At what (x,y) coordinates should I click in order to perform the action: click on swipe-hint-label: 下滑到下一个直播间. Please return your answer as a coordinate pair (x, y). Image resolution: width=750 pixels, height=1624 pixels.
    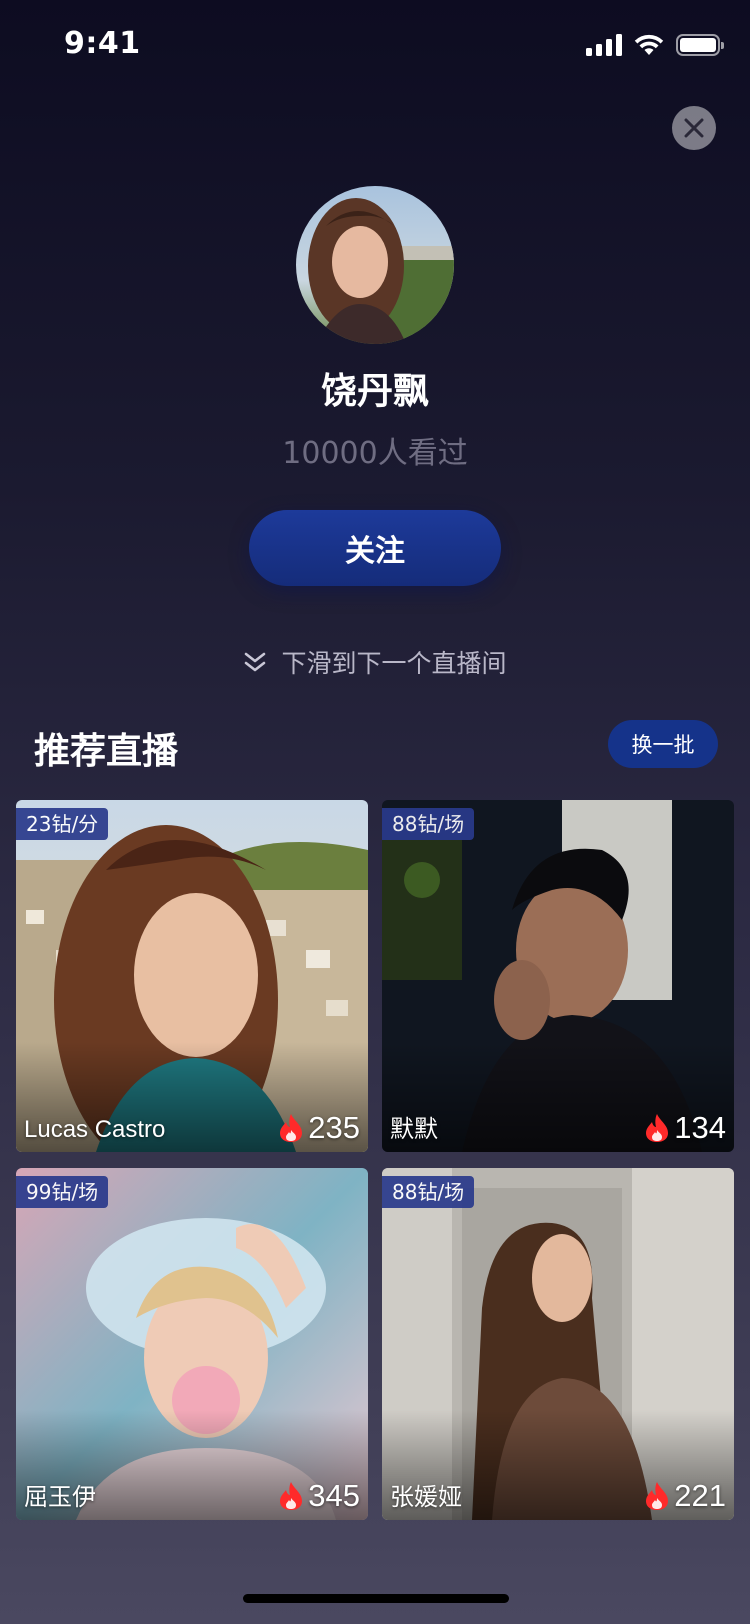
    Looking at the image, I should click on (394, 663).